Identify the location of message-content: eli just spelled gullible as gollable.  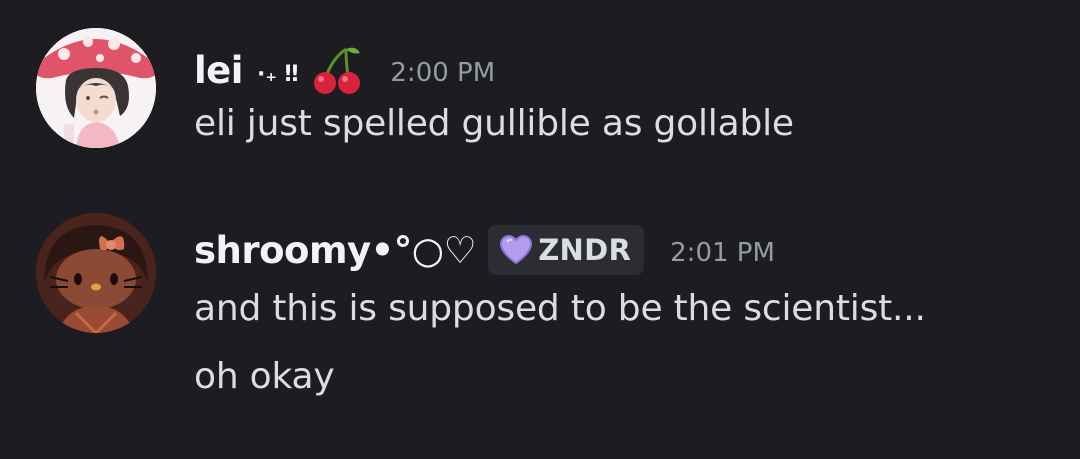
(494, 124).